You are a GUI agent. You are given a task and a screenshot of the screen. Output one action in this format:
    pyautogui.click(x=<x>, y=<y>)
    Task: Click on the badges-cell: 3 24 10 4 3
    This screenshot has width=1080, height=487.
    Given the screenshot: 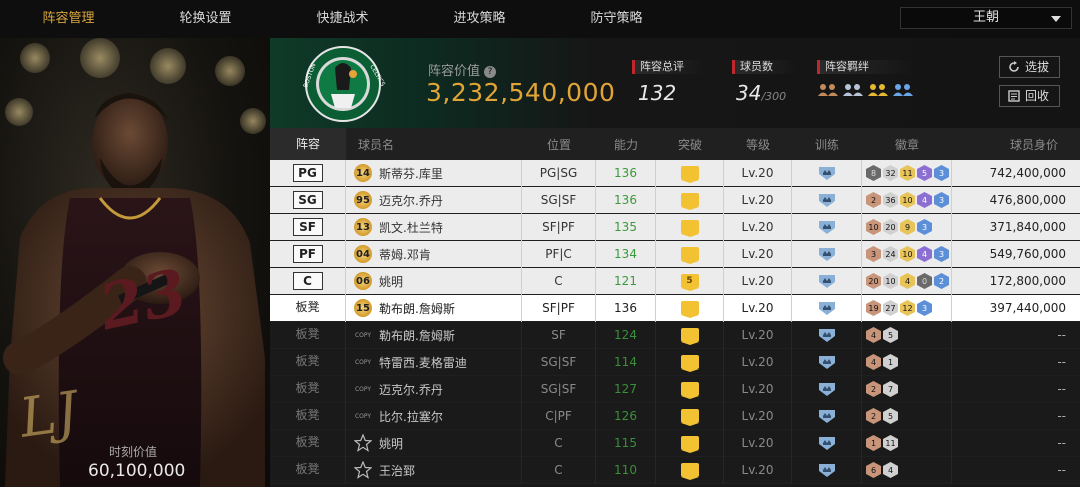 What is the action you would take?
    pyautogui.click(x=907, y=254)
    